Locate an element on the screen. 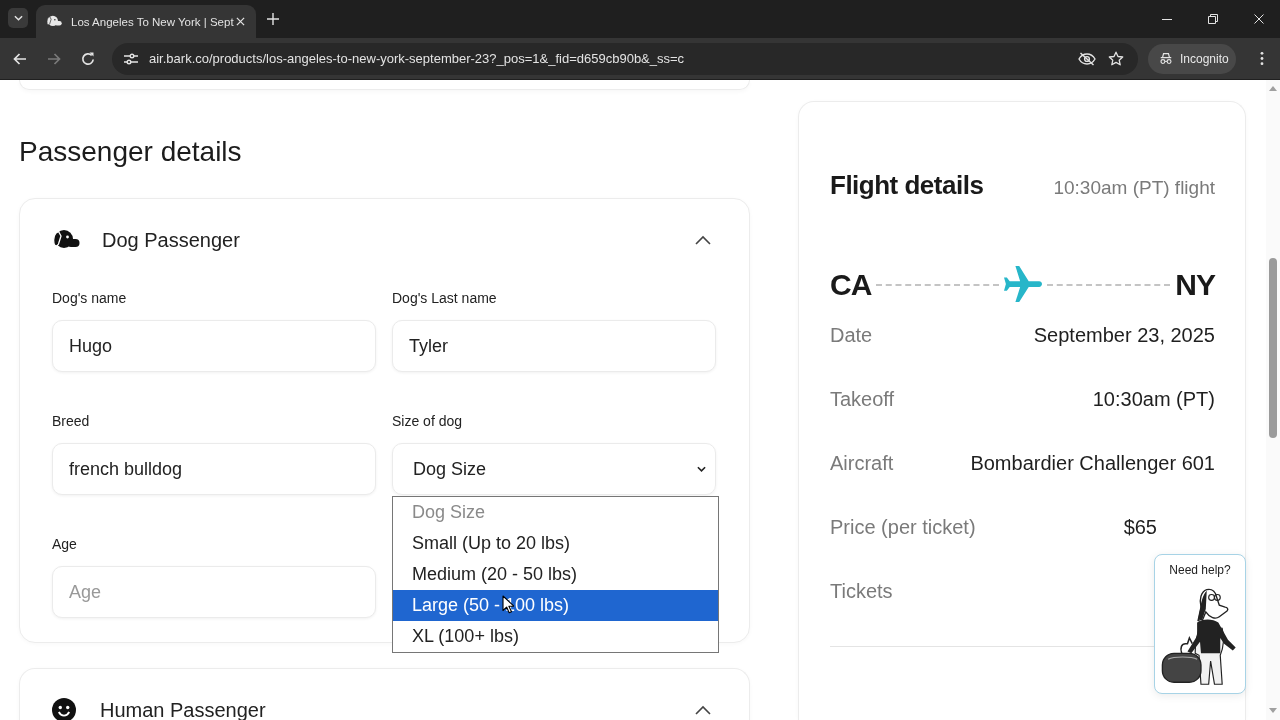 This screenshot has width=1280, height=720. field-label: Breed is located at coordinates (71, 421).